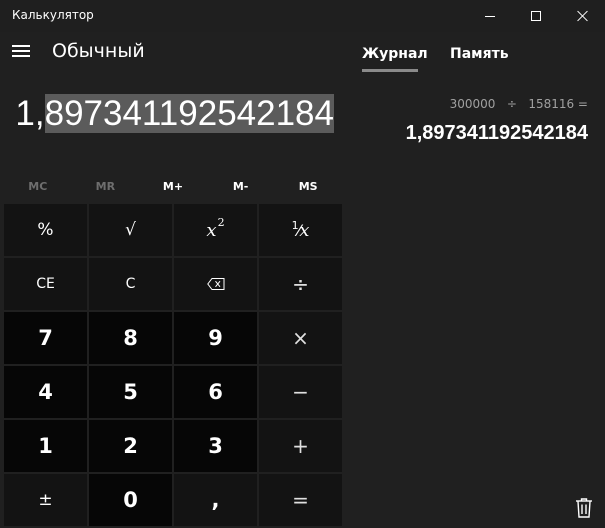  What do you see at coordinates (189, 113) in the screenshot?
I see `display-value-selected: 897341192542184` at bounding box center [189, 113].